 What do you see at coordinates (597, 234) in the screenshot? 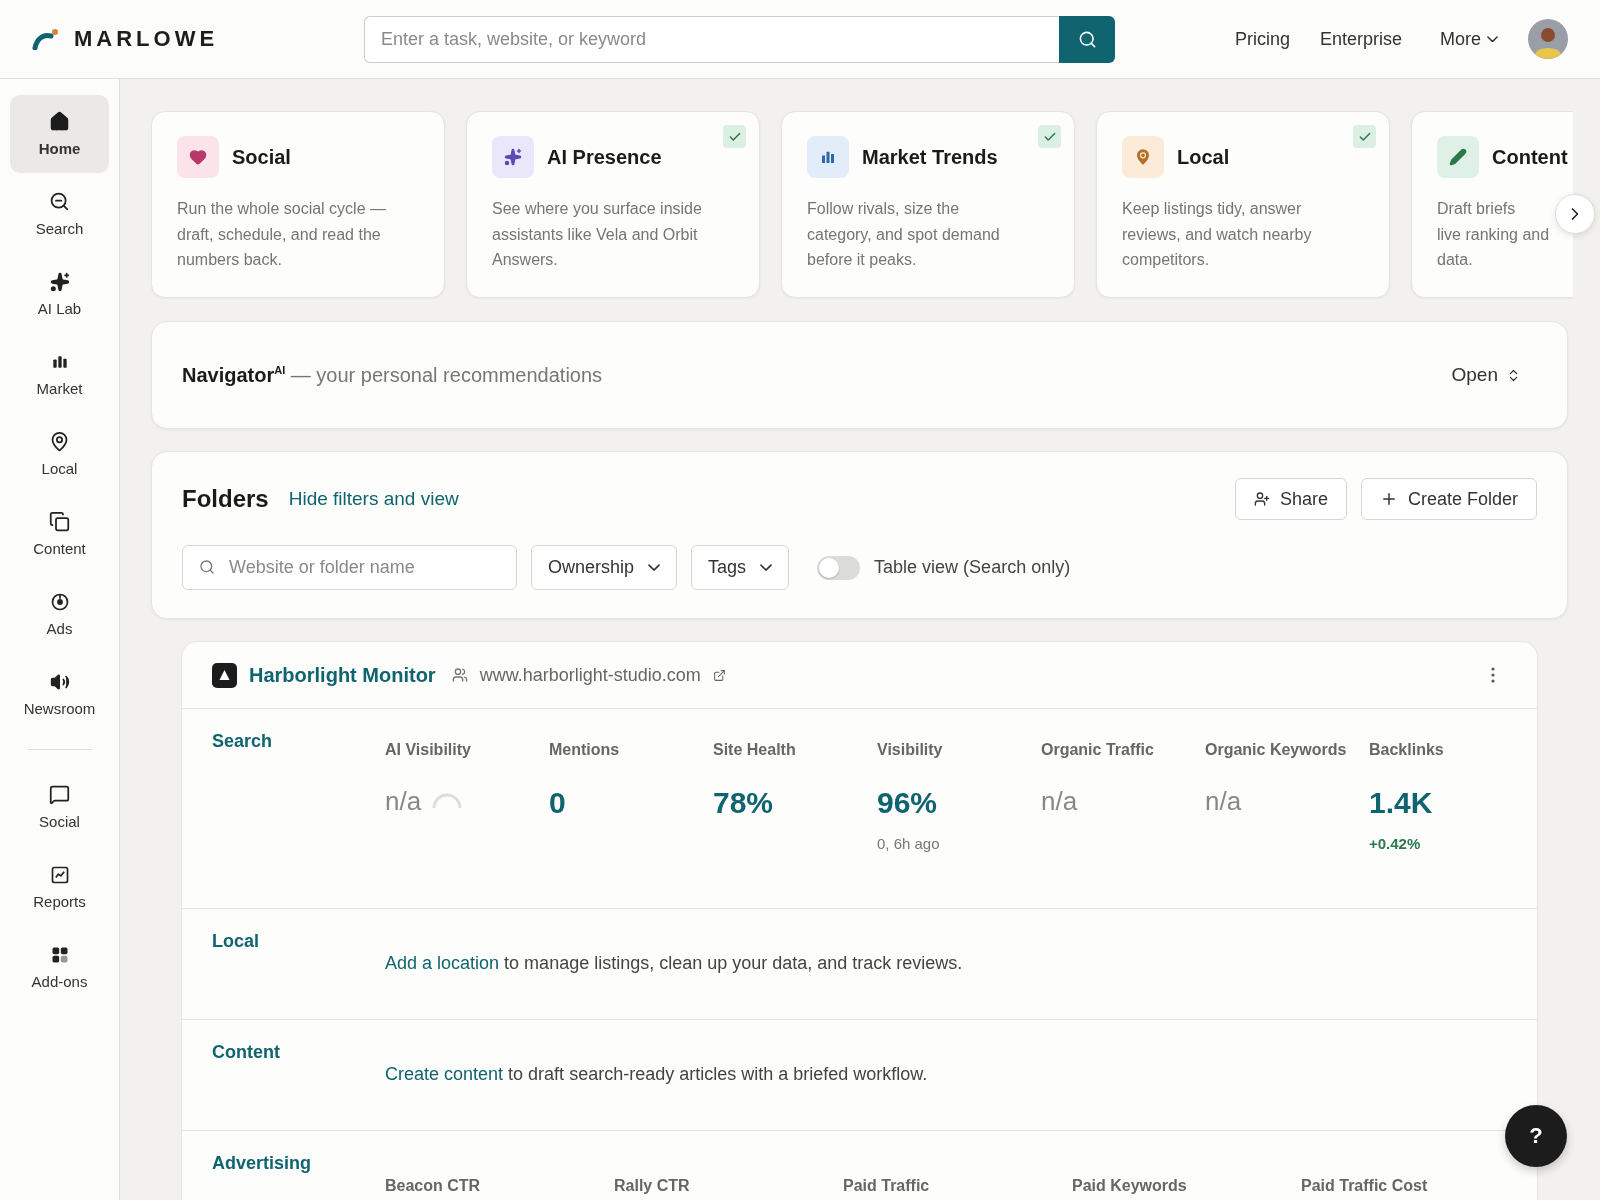
I see `card-description: See where you surface inside assistants like Vela and Orbit Answers.` at bounding box center [597, 234].